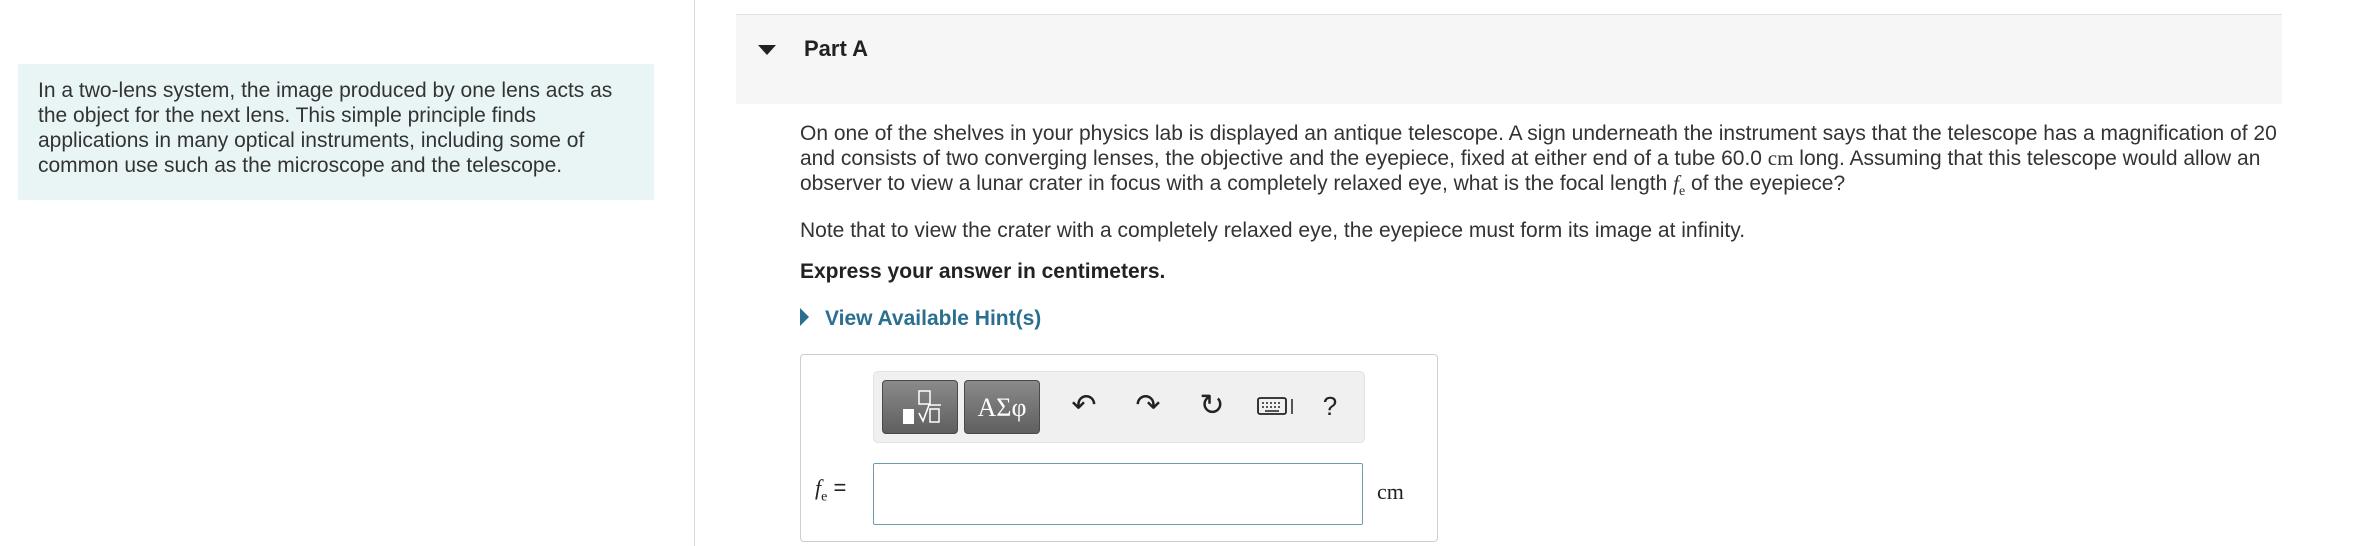 The image size is (2356, 546). What do you see at coordinates (1330, 406) in the screenshot?
I see `help-icon: ?` at bounding box center [1330, 406].